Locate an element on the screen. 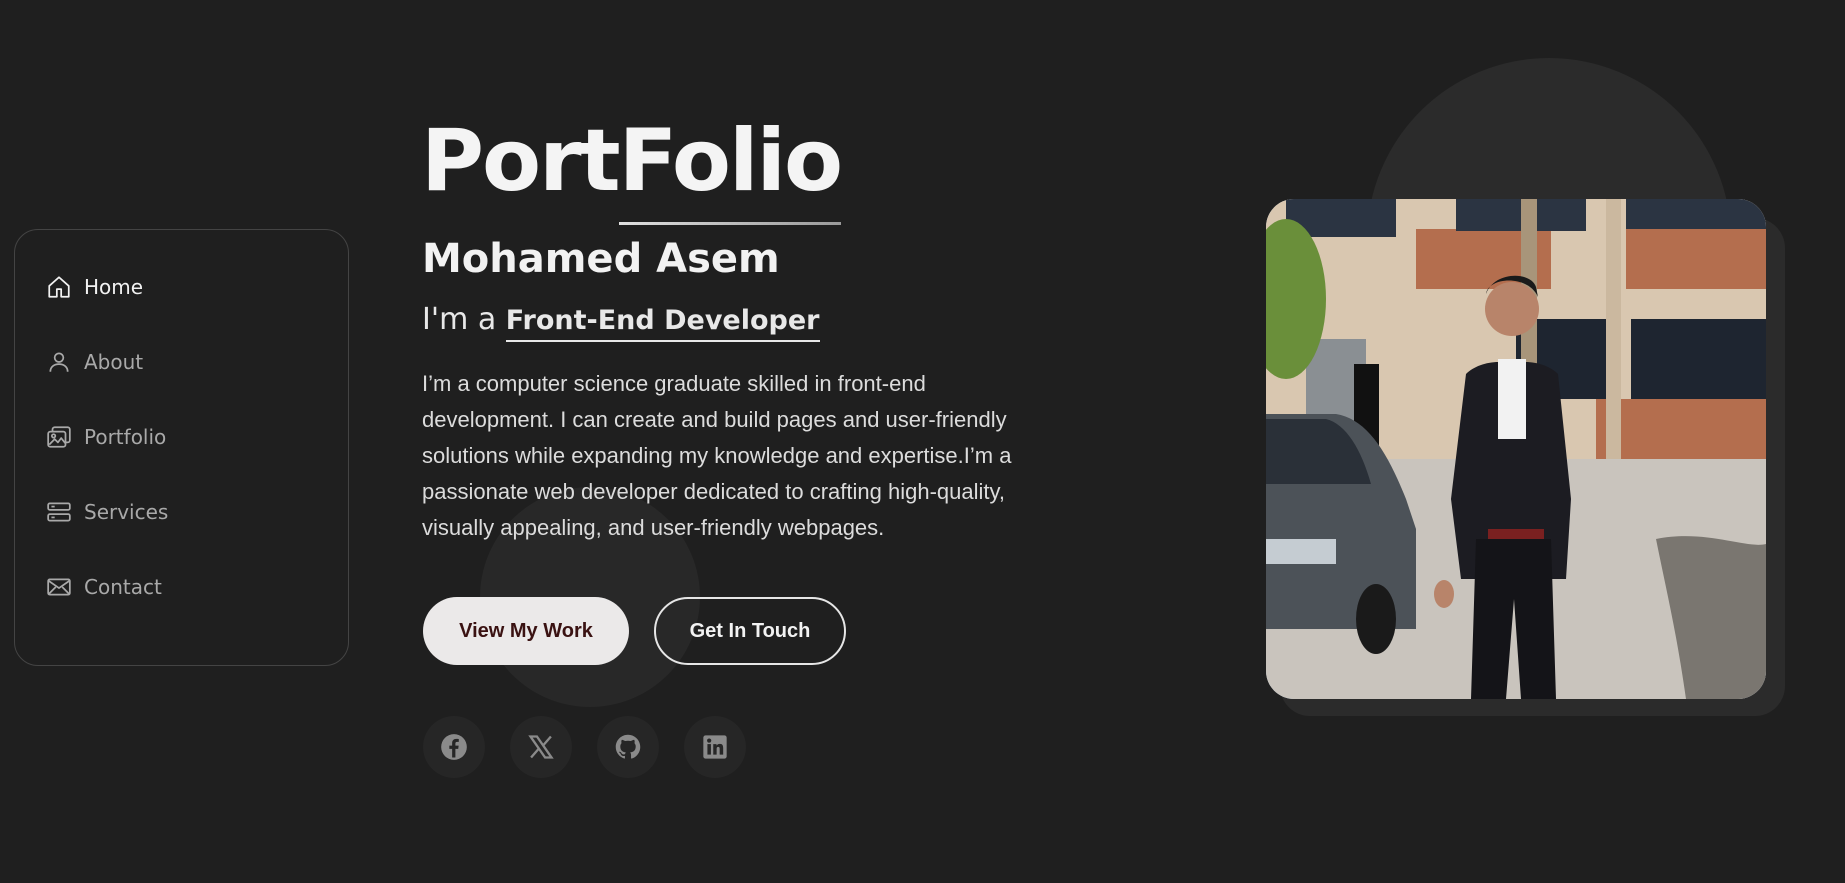 The height and width of the screenshot is (883, 1845). role-line: I'm a Front-End Developer is located at coordinates (621, 322).